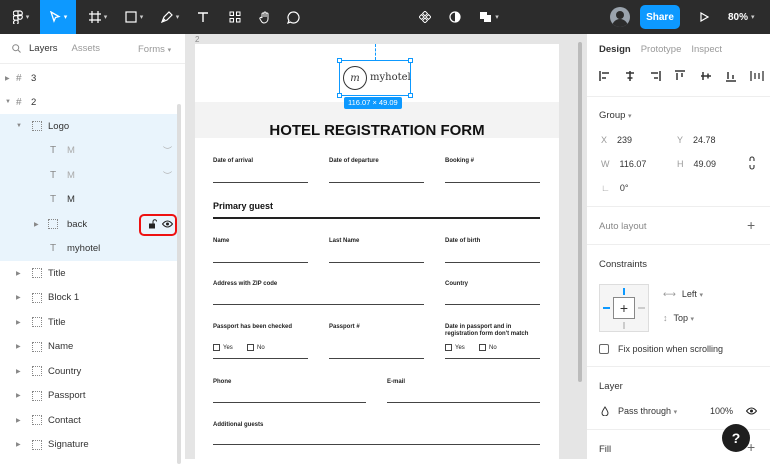  I want to click on layer-item: T M, so click(90, 199).